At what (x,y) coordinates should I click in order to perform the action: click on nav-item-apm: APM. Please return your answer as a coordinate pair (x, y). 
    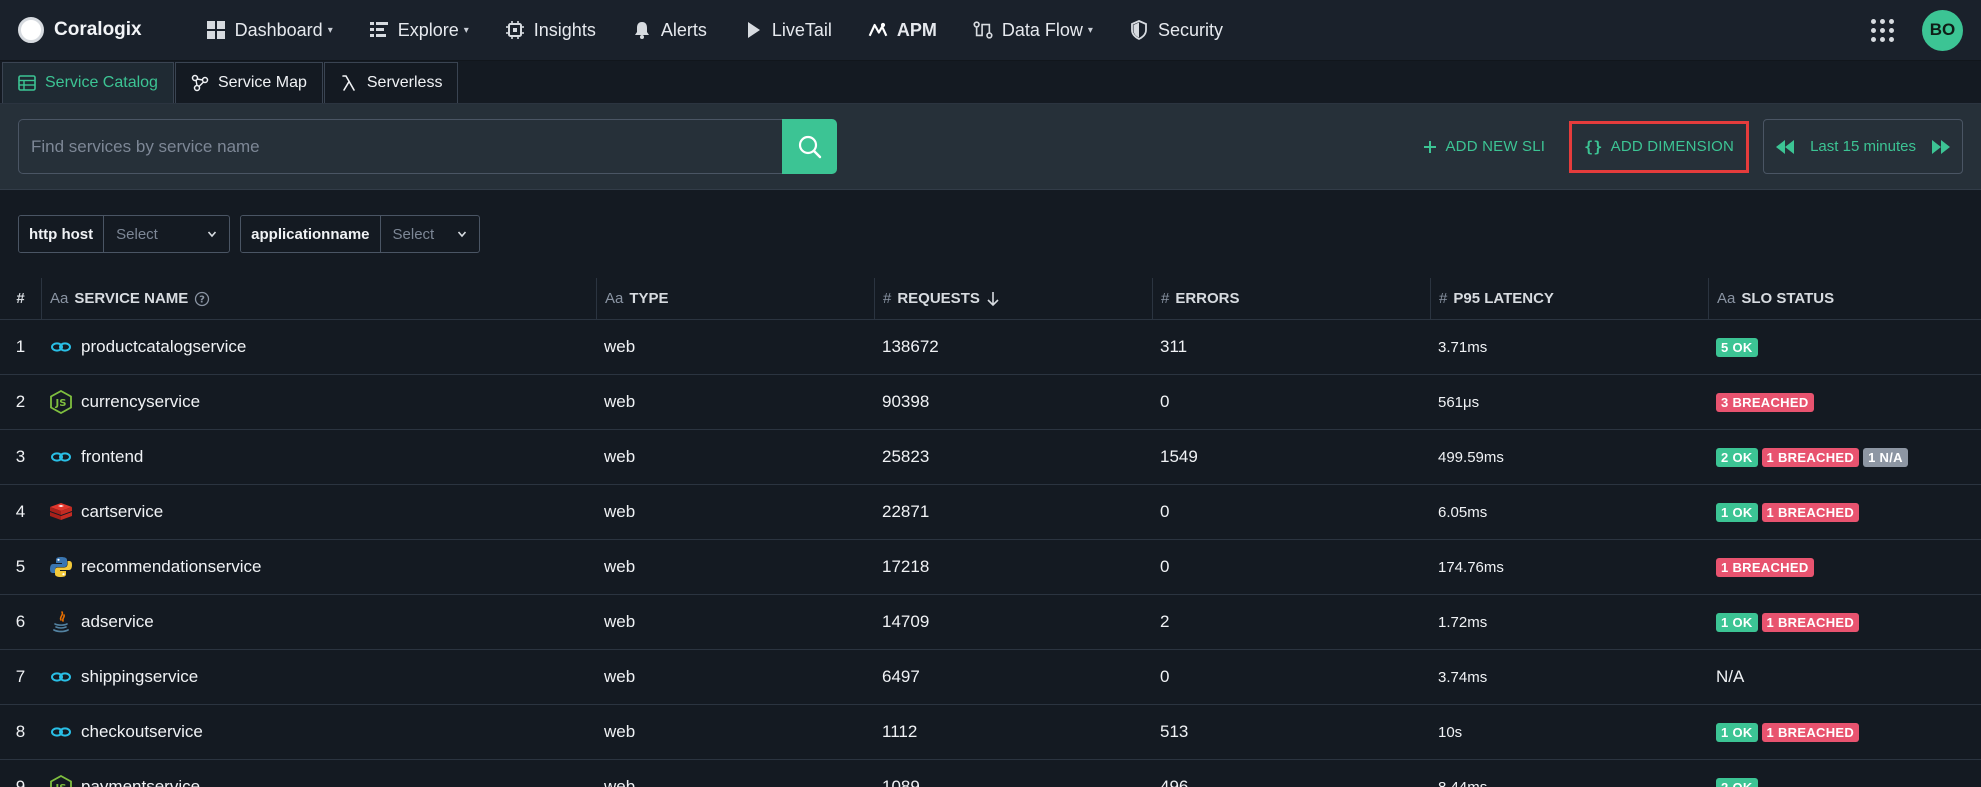
    Looking at the image, I should click on (902, 30).